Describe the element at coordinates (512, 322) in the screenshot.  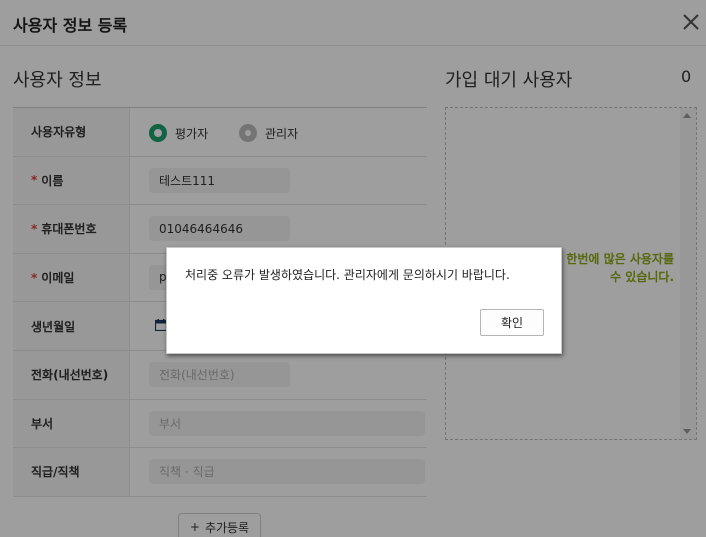
I see `confirm-button: 확인` at that location.